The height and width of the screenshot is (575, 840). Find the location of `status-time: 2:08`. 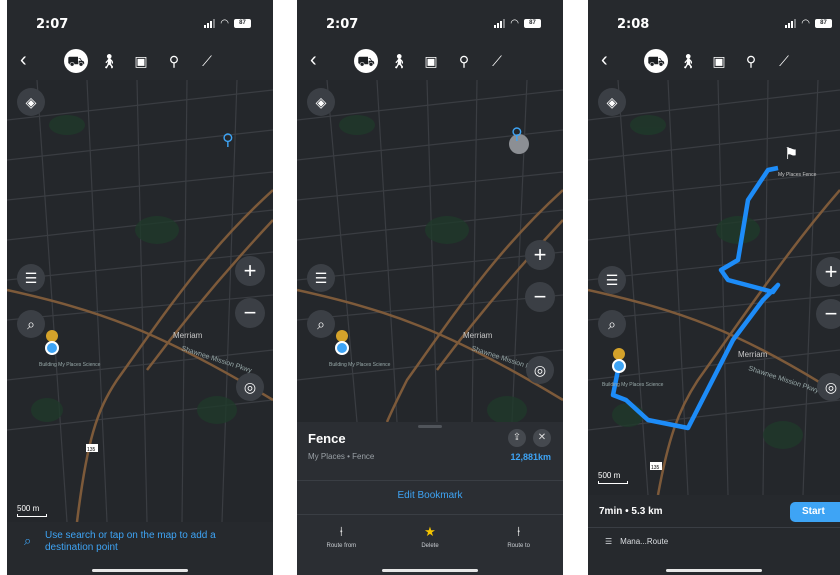

status-time: 2:08 is located at coordinates (633, 24).